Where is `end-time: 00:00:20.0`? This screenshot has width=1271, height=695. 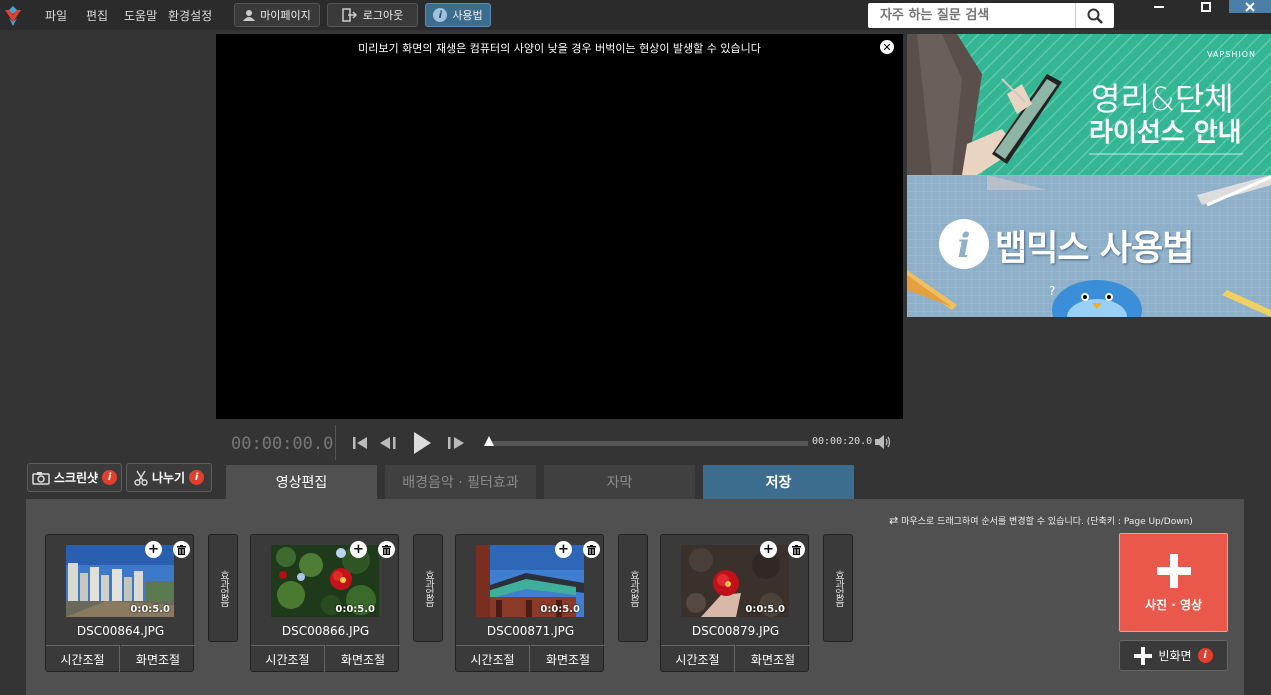 end-time: 00:00:20.0 is located at coordinates (842, 441).